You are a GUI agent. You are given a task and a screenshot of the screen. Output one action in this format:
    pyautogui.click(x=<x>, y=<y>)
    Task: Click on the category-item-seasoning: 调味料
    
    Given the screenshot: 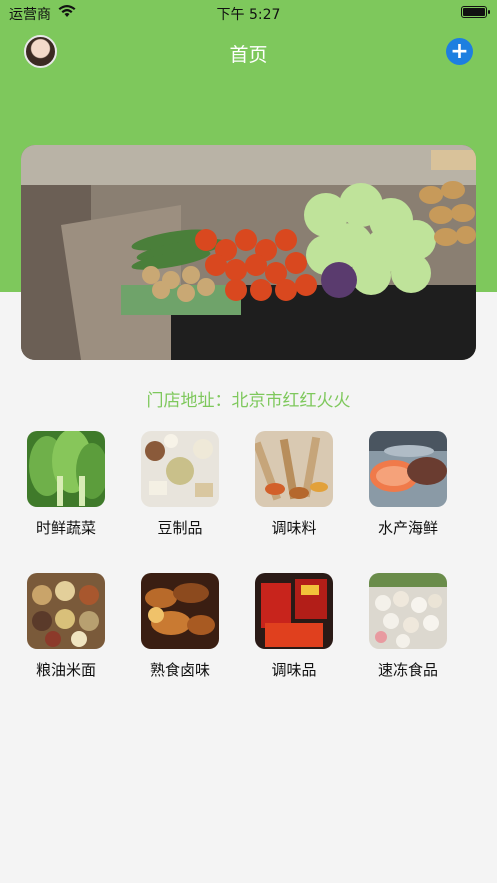 What is the action you would take?
    pyautogui.click(x=294, y=484)
    